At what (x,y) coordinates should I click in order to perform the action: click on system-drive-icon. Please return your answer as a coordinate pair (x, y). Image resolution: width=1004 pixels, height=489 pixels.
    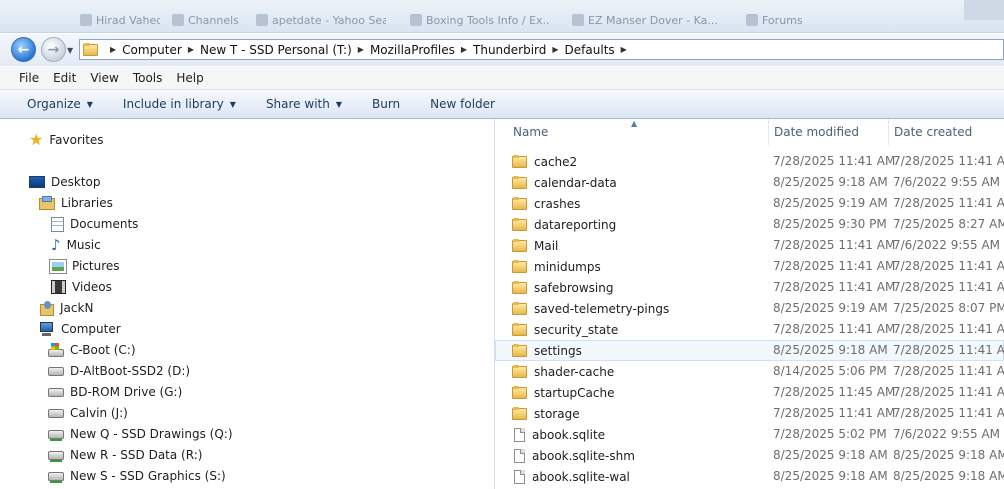
    Looking at the image, I should click on (56, 350).